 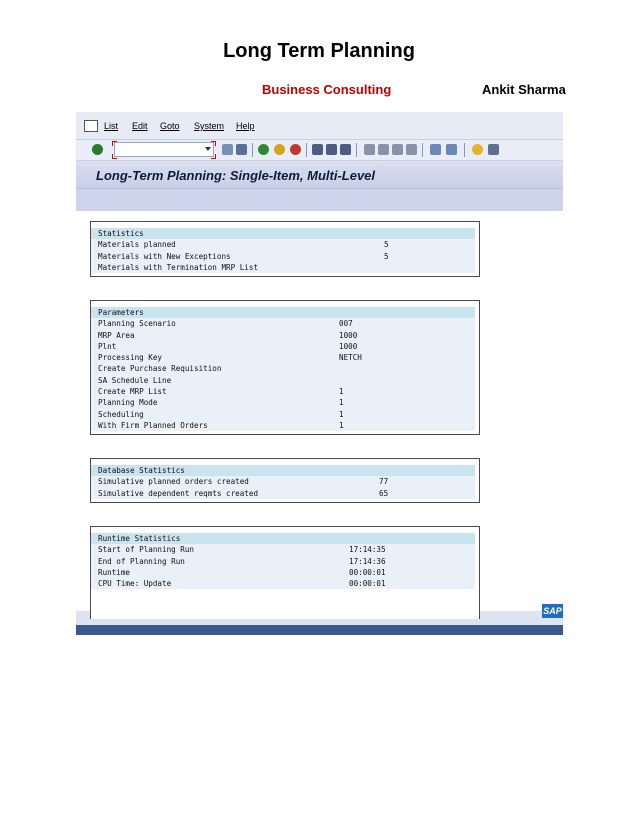 I want to click on row-label: Scheduling, so click(x=121, y=414).